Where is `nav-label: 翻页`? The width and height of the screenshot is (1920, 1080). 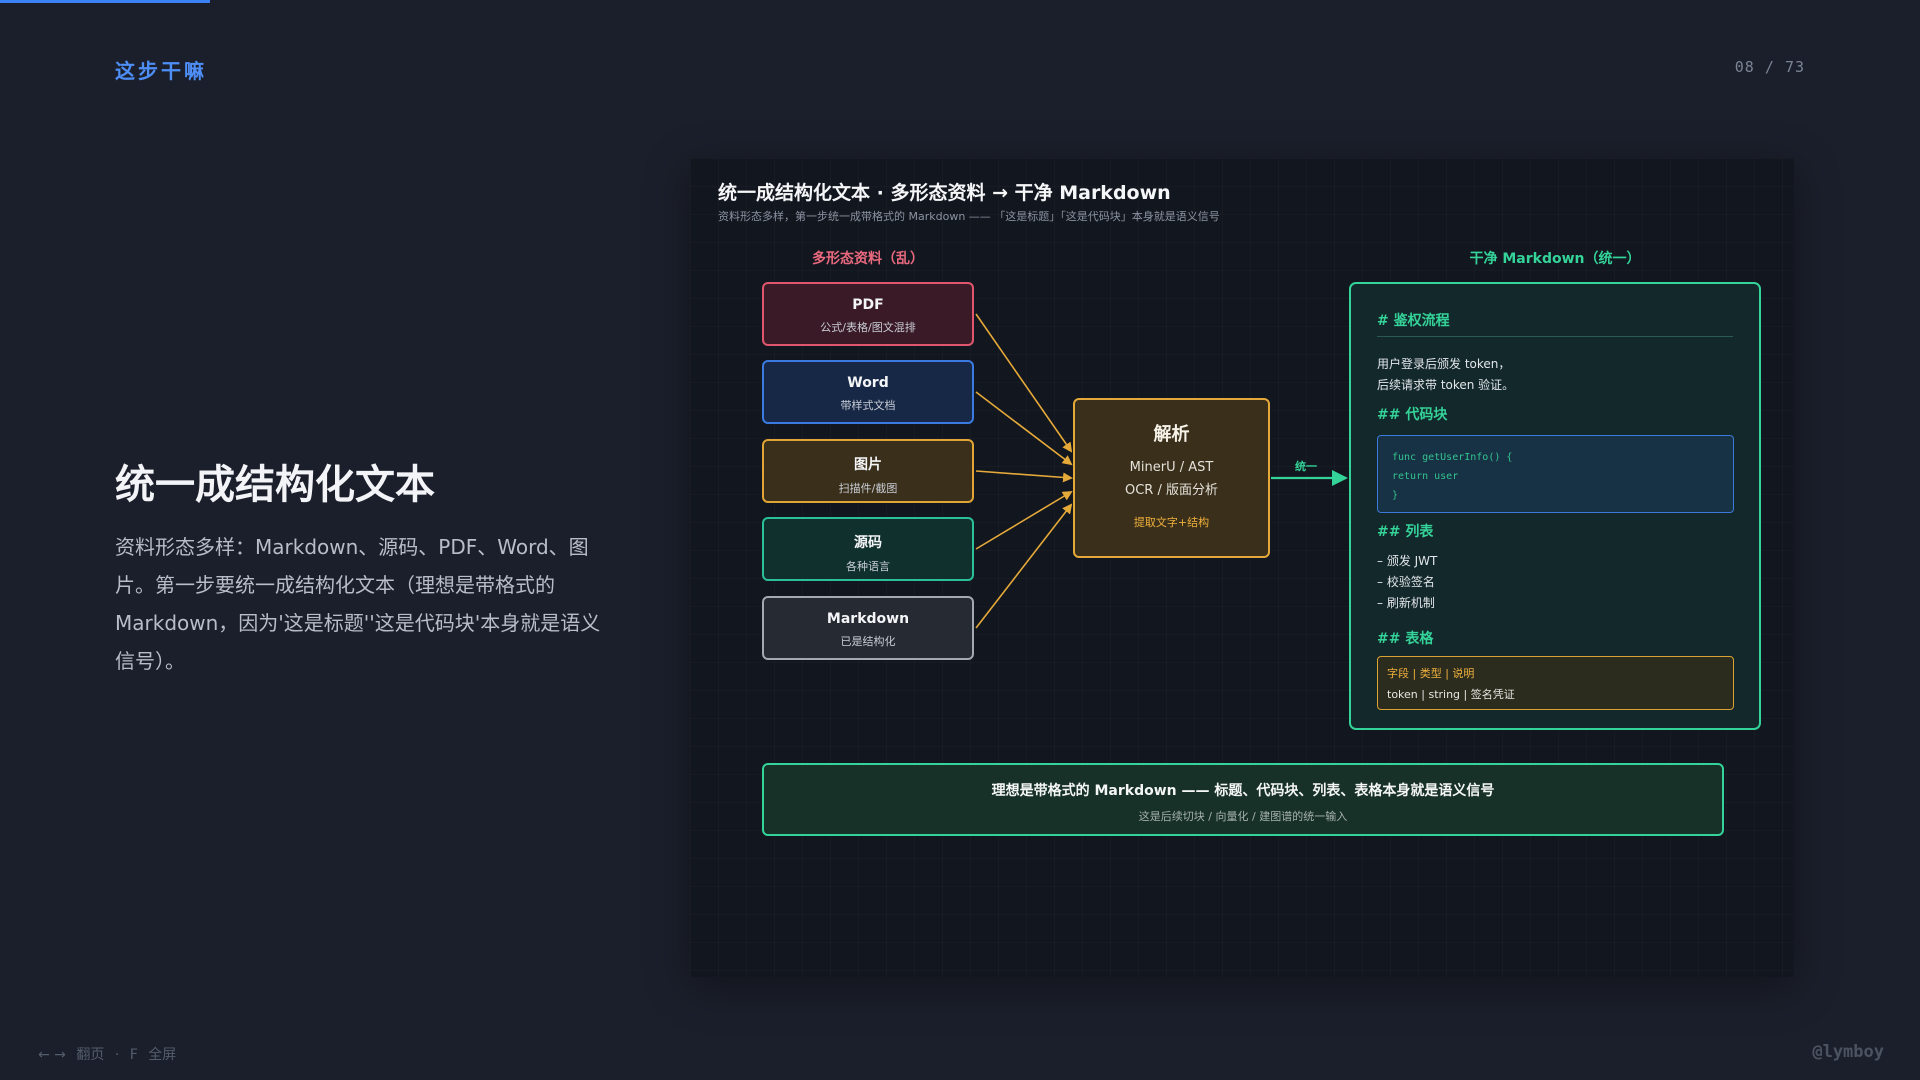
nav-label: 翻页 is located at coordinates (90, 1055).